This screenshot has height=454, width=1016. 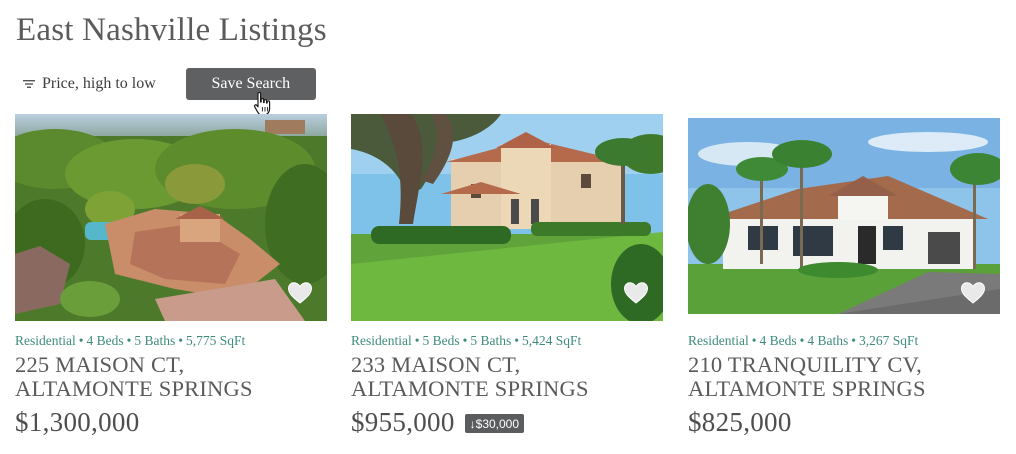 What do you see at coordinates (441, 340) in the screenshot?
I see `beds-count: 5 Beds` at bounding box center [441, 340].